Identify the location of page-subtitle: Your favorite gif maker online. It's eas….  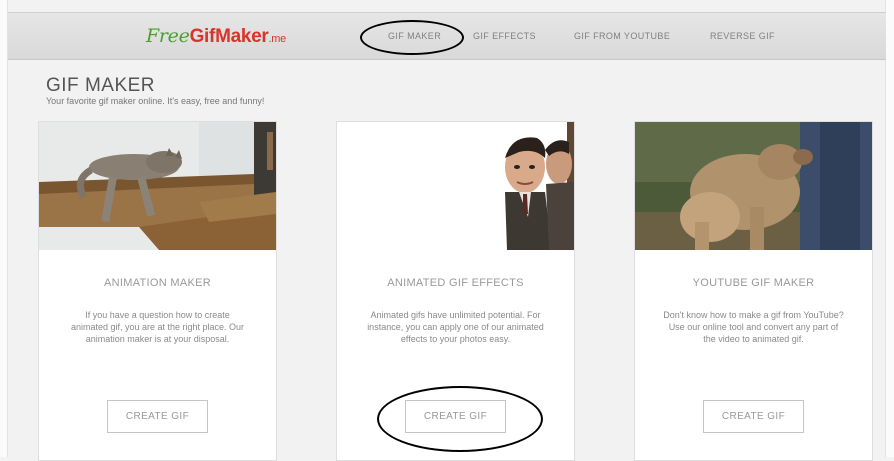
(155, 101).